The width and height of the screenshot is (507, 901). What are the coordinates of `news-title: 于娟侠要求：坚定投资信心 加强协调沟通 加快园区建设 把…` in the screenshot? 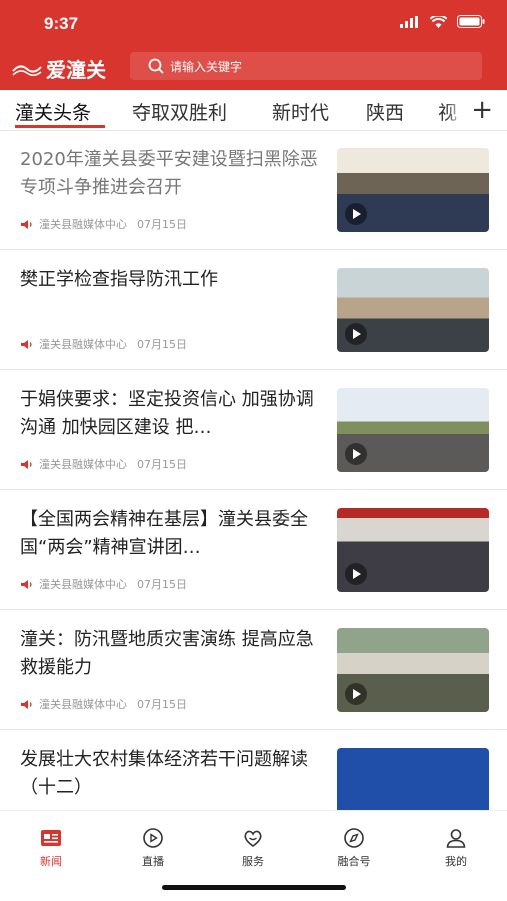 It's located at (167, 413).